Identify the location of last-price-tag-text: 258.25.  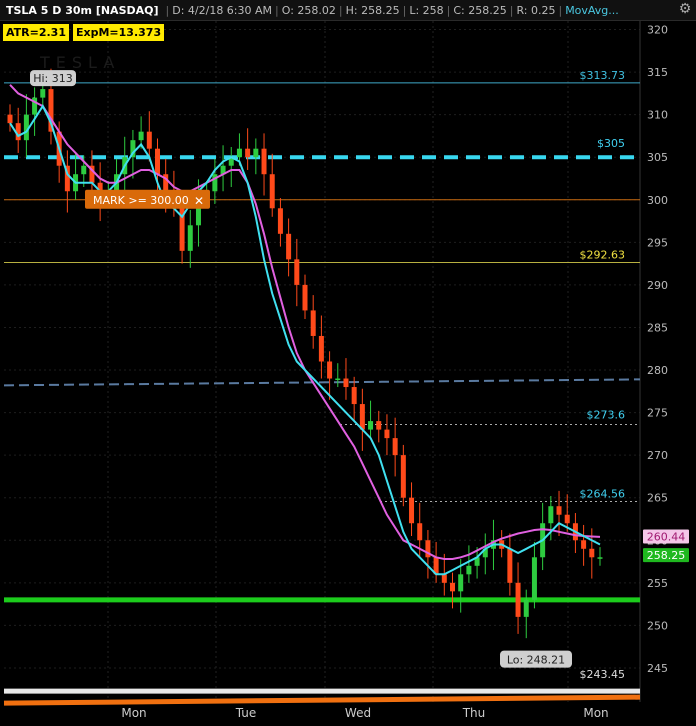
(666, 555).